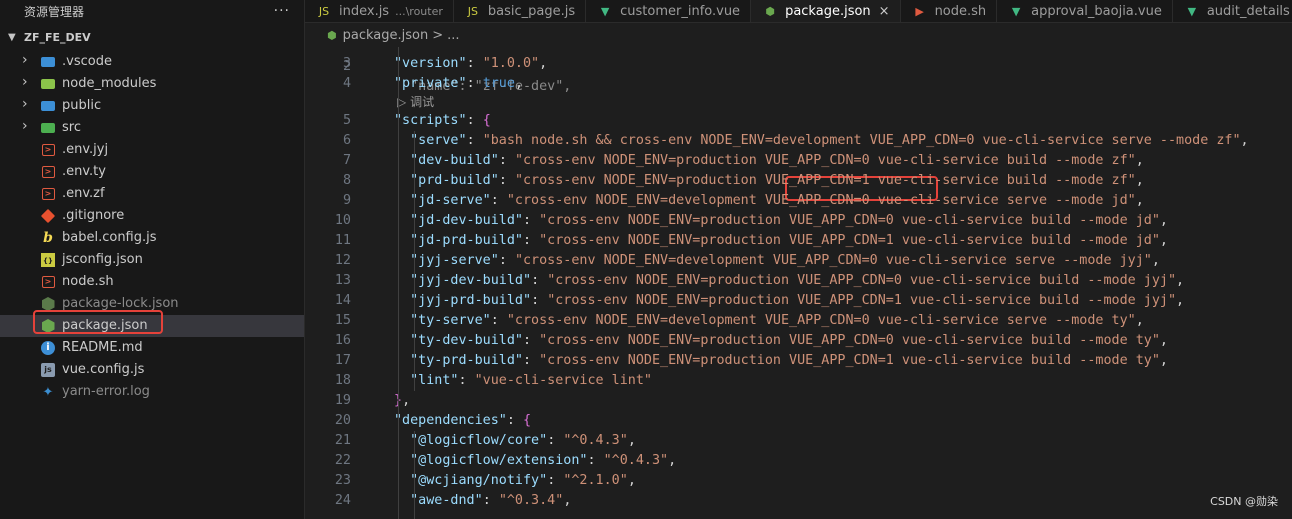 Image resolution: width=1292 pixels, height=519 pixels. What do you see at coordinates (342, 460) in the screenshot?
I see `line-number: 22` at bounding box center [342, 460].